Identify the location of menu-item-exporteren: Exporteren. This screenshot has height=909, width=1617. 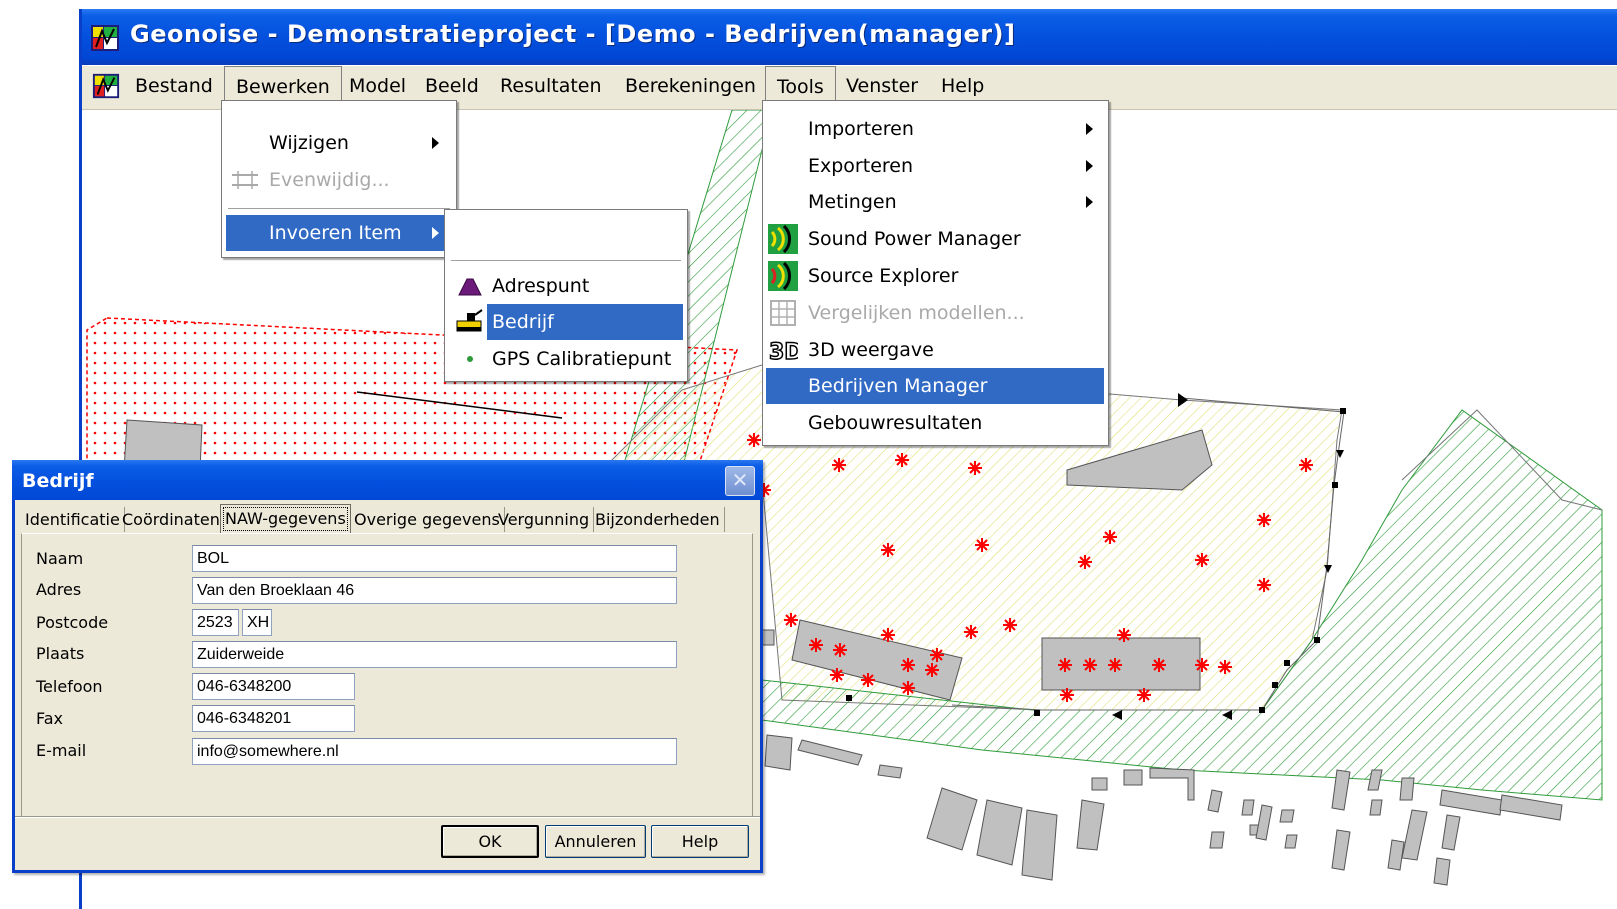
(935, 166).